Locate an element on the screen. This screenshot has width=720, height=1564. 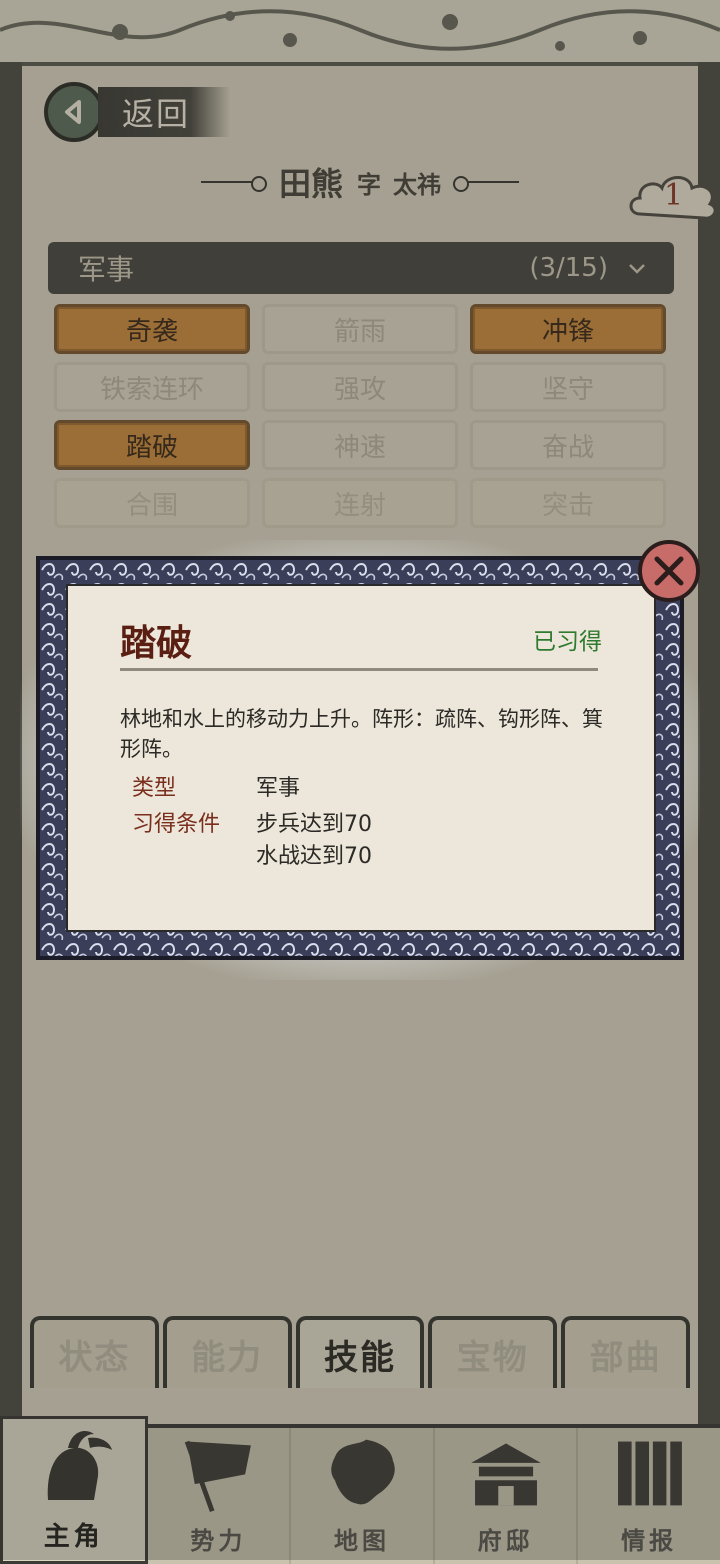
requirement-value-1: 步兵达到70 is located at coordinates (314, 824).